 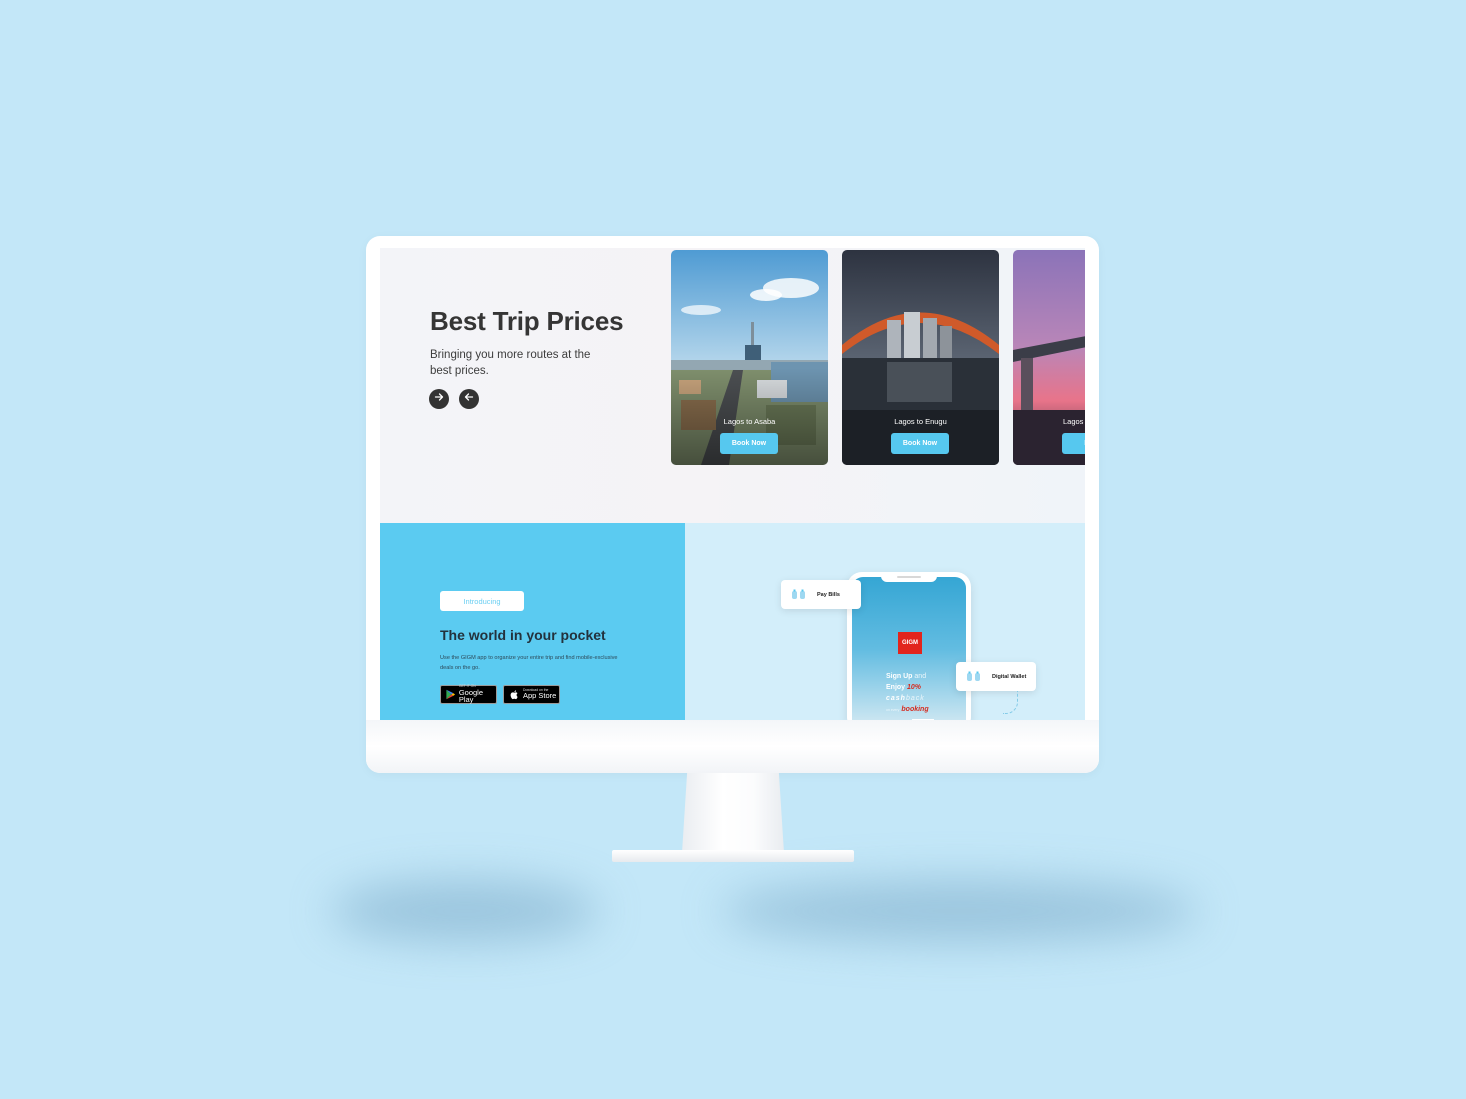 I want to click on route-label: Lagos to Enugu, so click(x=920, y=421).